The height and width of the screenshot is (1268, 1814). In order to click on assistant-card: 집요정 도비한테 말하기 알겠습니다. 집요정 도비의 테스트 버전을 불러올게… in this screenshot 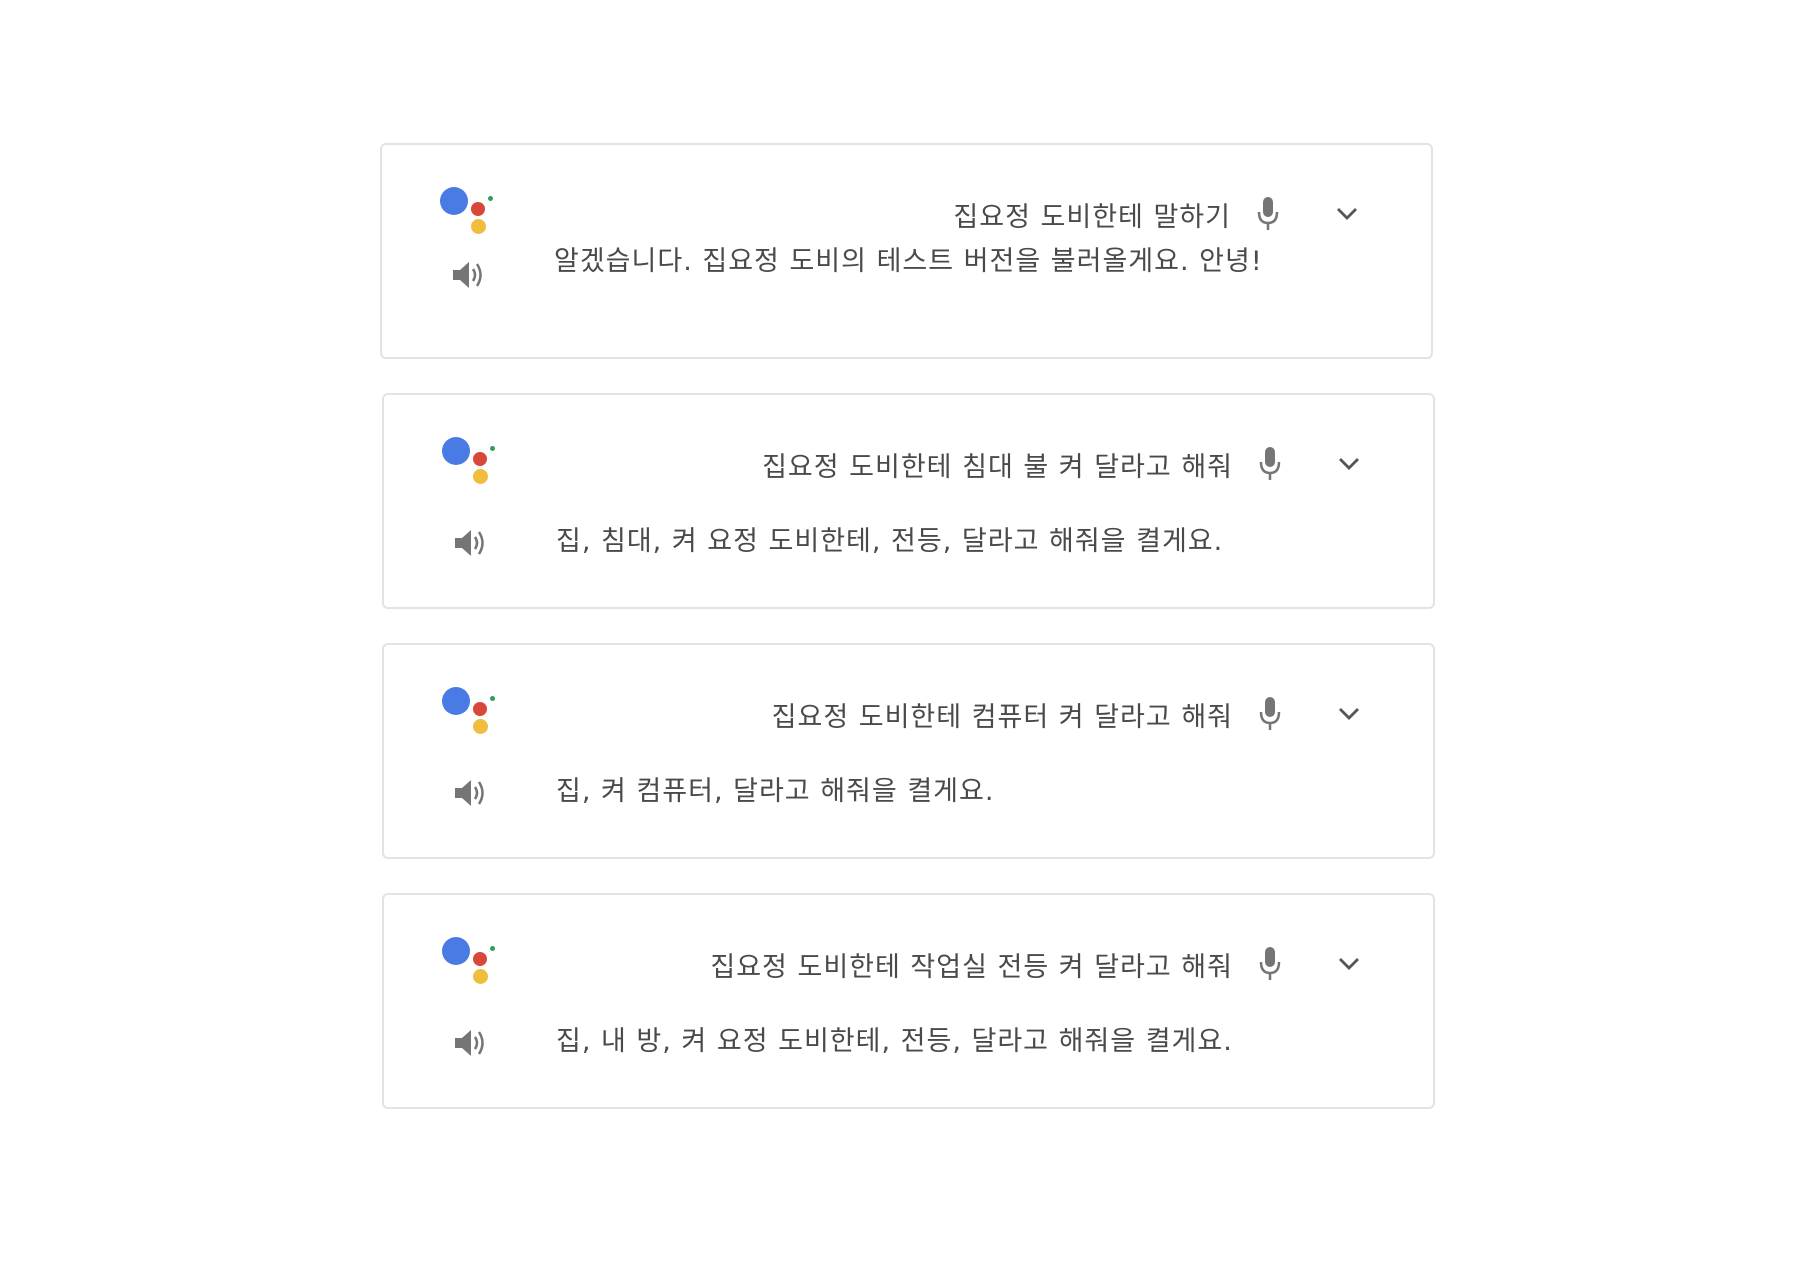, I will do `click(906, 251)`.